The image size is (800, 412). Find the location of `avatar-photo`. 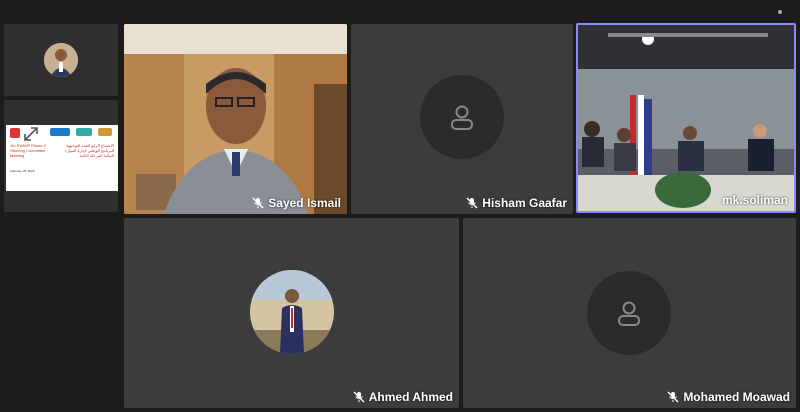

avatar-photo is located at coordinates (61, 60).